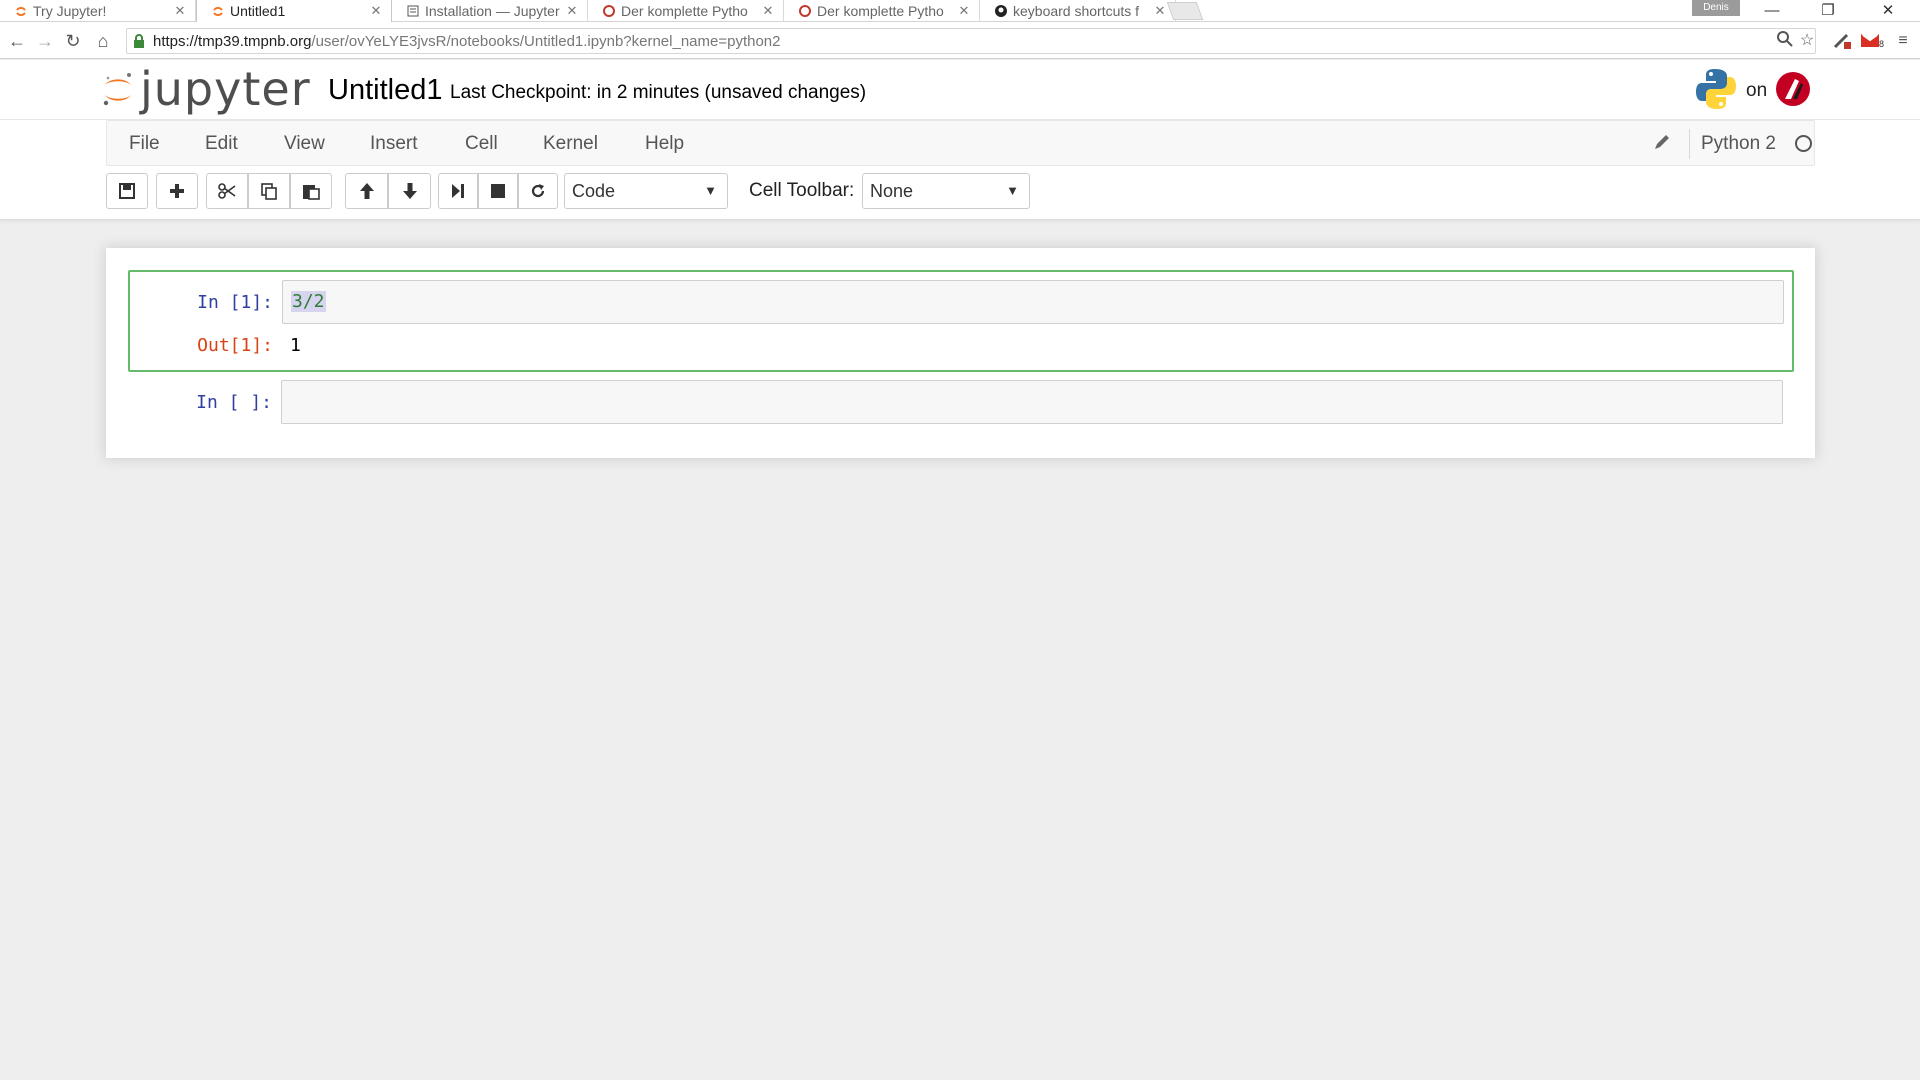 The height and width of the screenshot is (1080, 1920). Describe the element at coordinates (1903, 41) in the screenshot. I see `chrome-menu-icon: ≡` at that location.